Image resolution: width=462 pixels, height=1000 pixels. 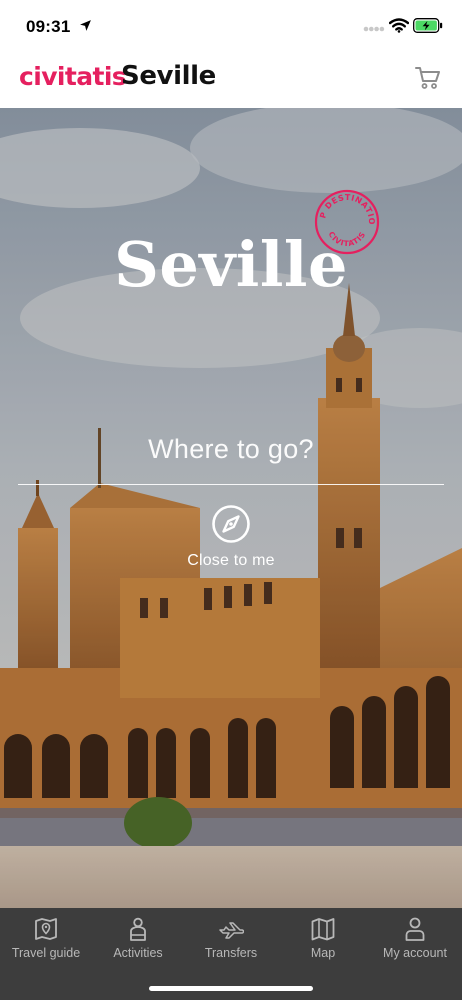 I want to click on top-destination-badge: TOP DESTINATION CIVITATIS, so click(x=346, y=221).